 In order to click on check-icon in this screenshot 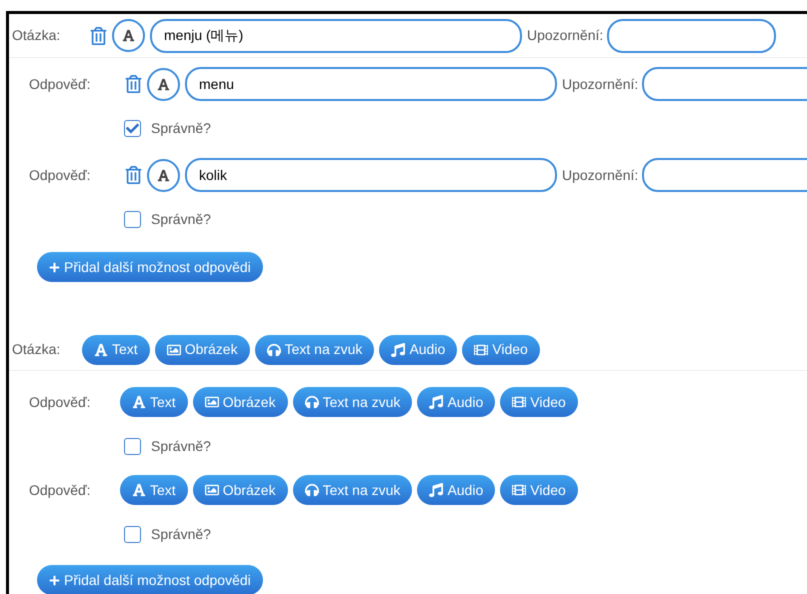, I will do `click(132, 128)`.